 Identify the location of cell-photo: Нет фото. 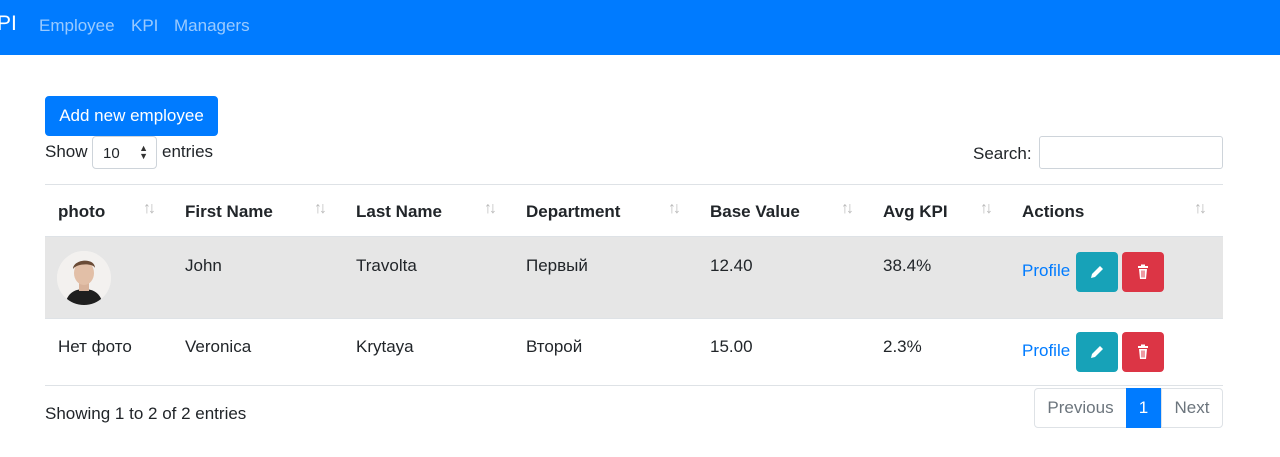
(95, 346).